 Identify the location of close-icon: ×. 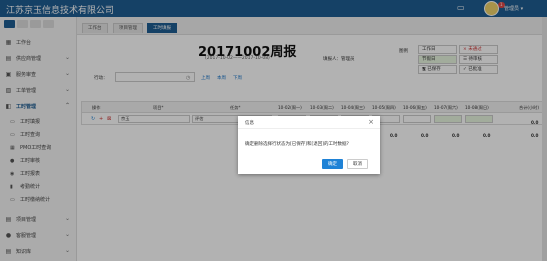
(371, 122).